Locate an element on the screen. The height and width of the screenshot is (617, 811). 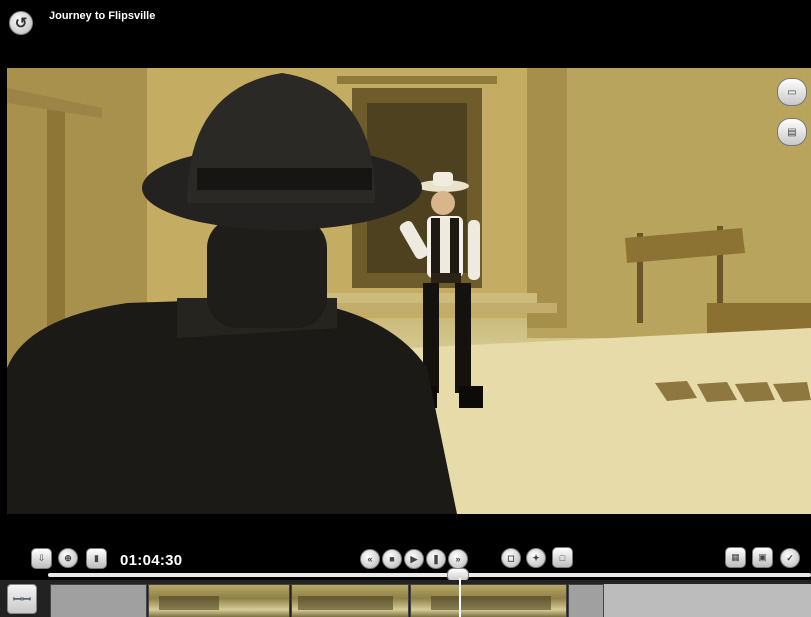
check-icon: ✓ is located at coordinates (790, 558).